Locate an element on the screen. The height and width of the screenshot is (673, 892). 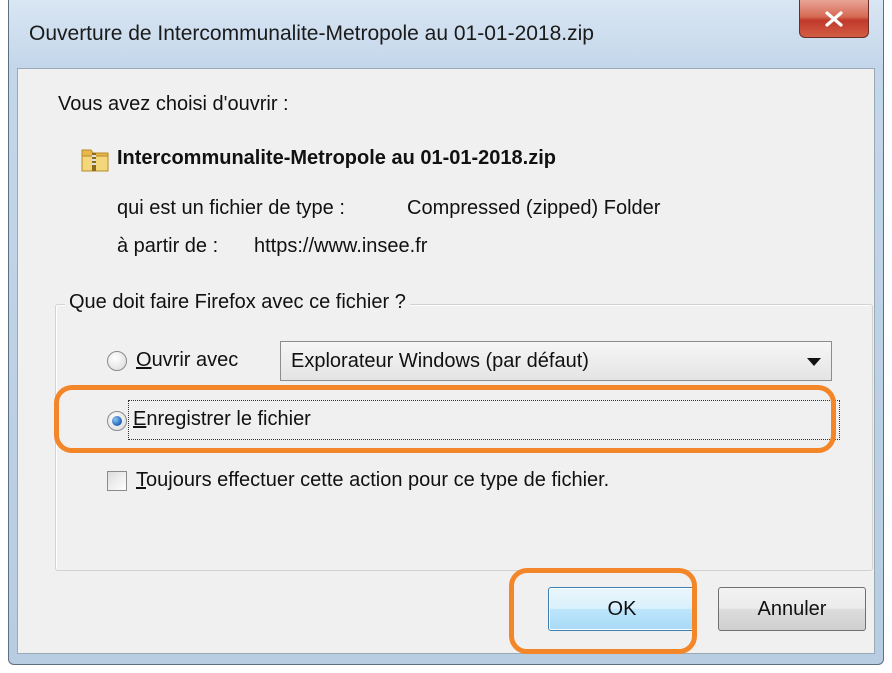
ok-button-highlight is located at coordinates (603, 611).